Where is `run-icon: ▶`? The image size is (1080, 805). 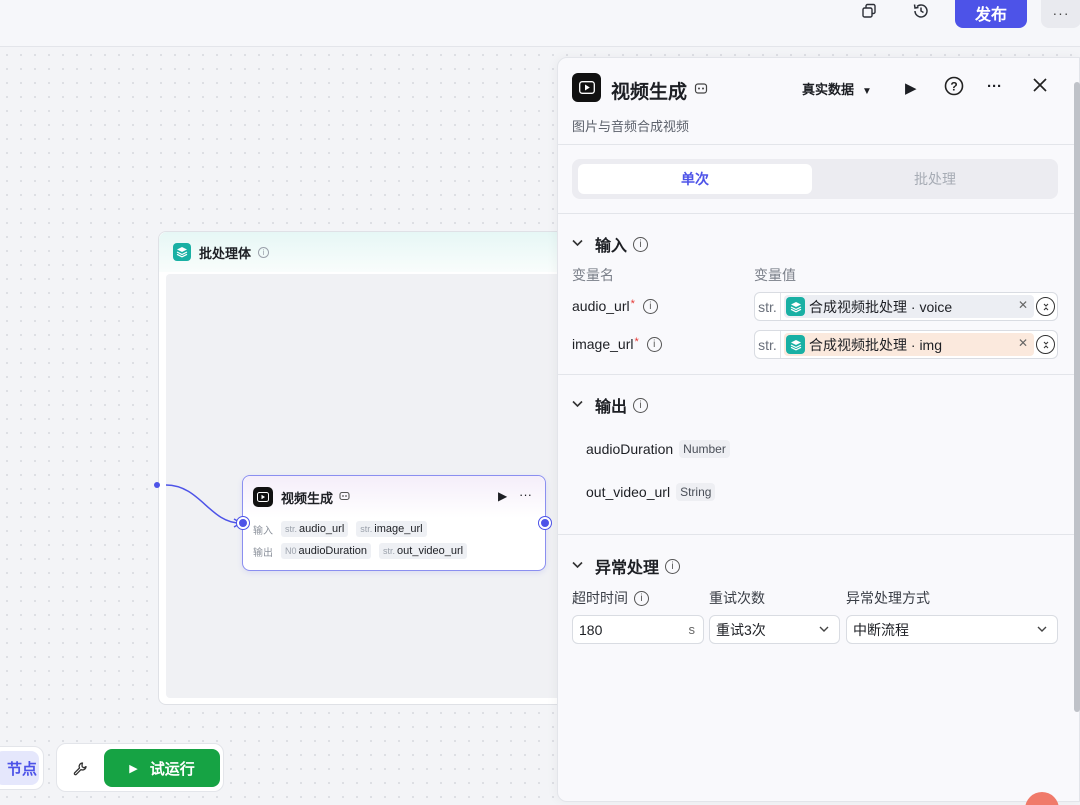 run-icon: ▶ is located at coordinates (911, 88).